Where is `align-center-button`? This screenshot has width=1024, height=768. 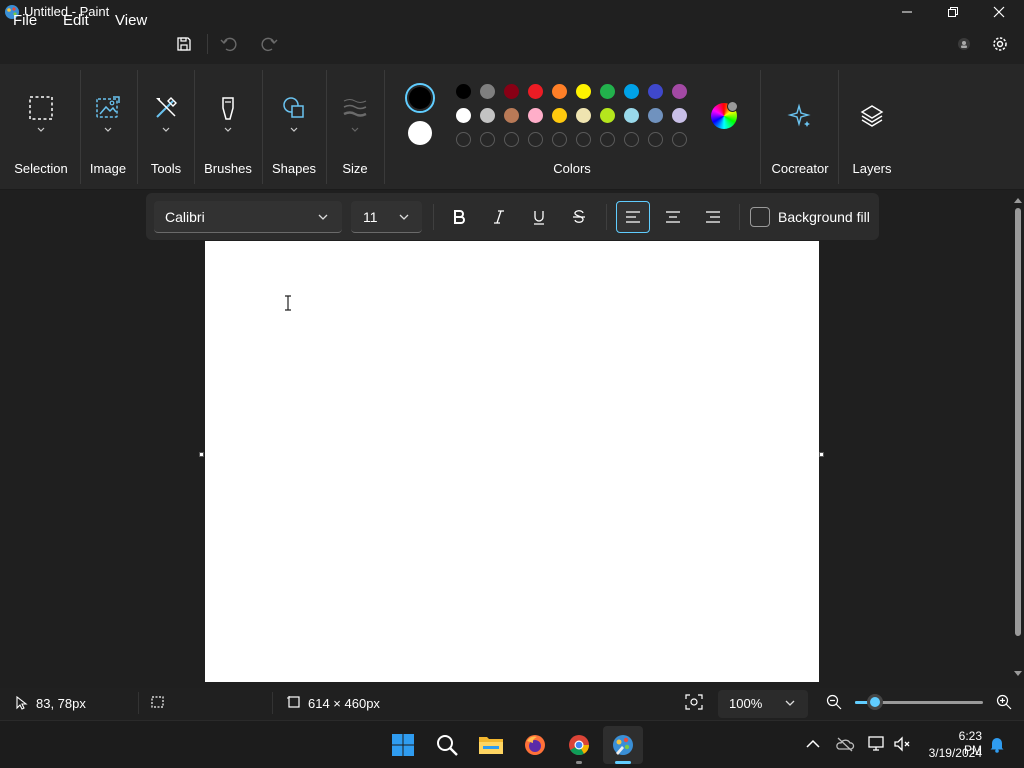 align-center-button is located at coordinates (673, 217).